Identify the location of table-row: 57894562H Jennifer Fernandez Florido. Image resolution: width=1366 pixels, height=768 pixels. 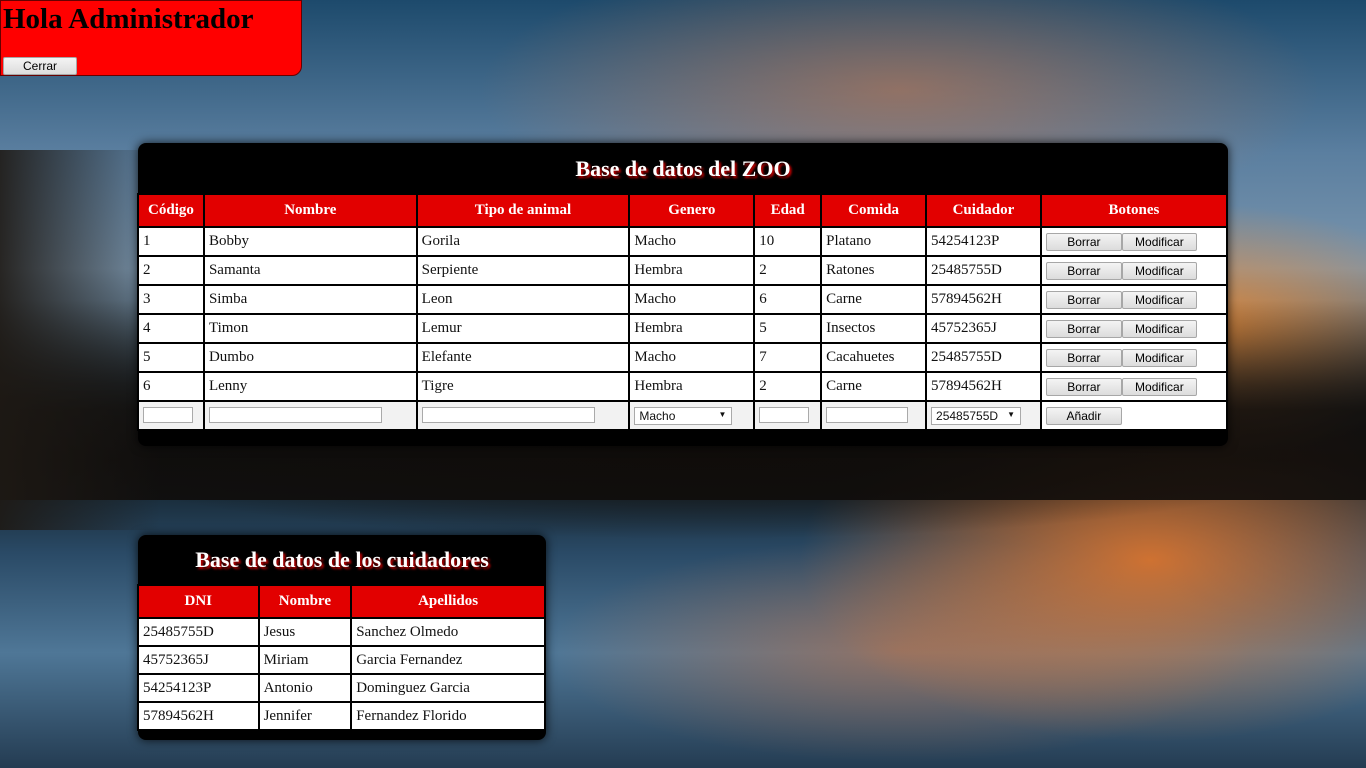
(341, 716).